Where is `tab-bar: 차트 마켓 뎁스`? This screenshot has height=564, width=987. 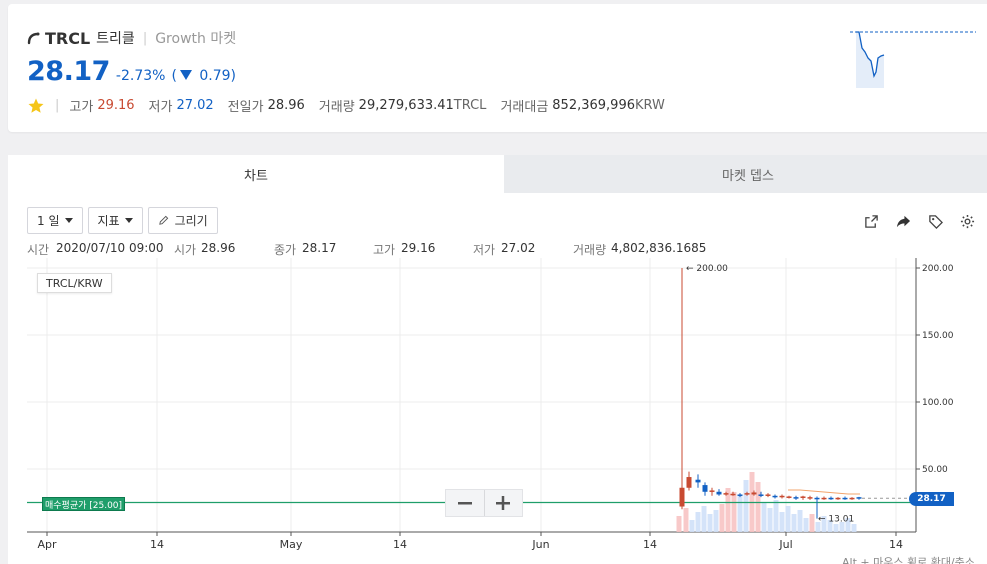 tab-bar: 차트 마켓 뎁스 is located at coordinates (497, 174).